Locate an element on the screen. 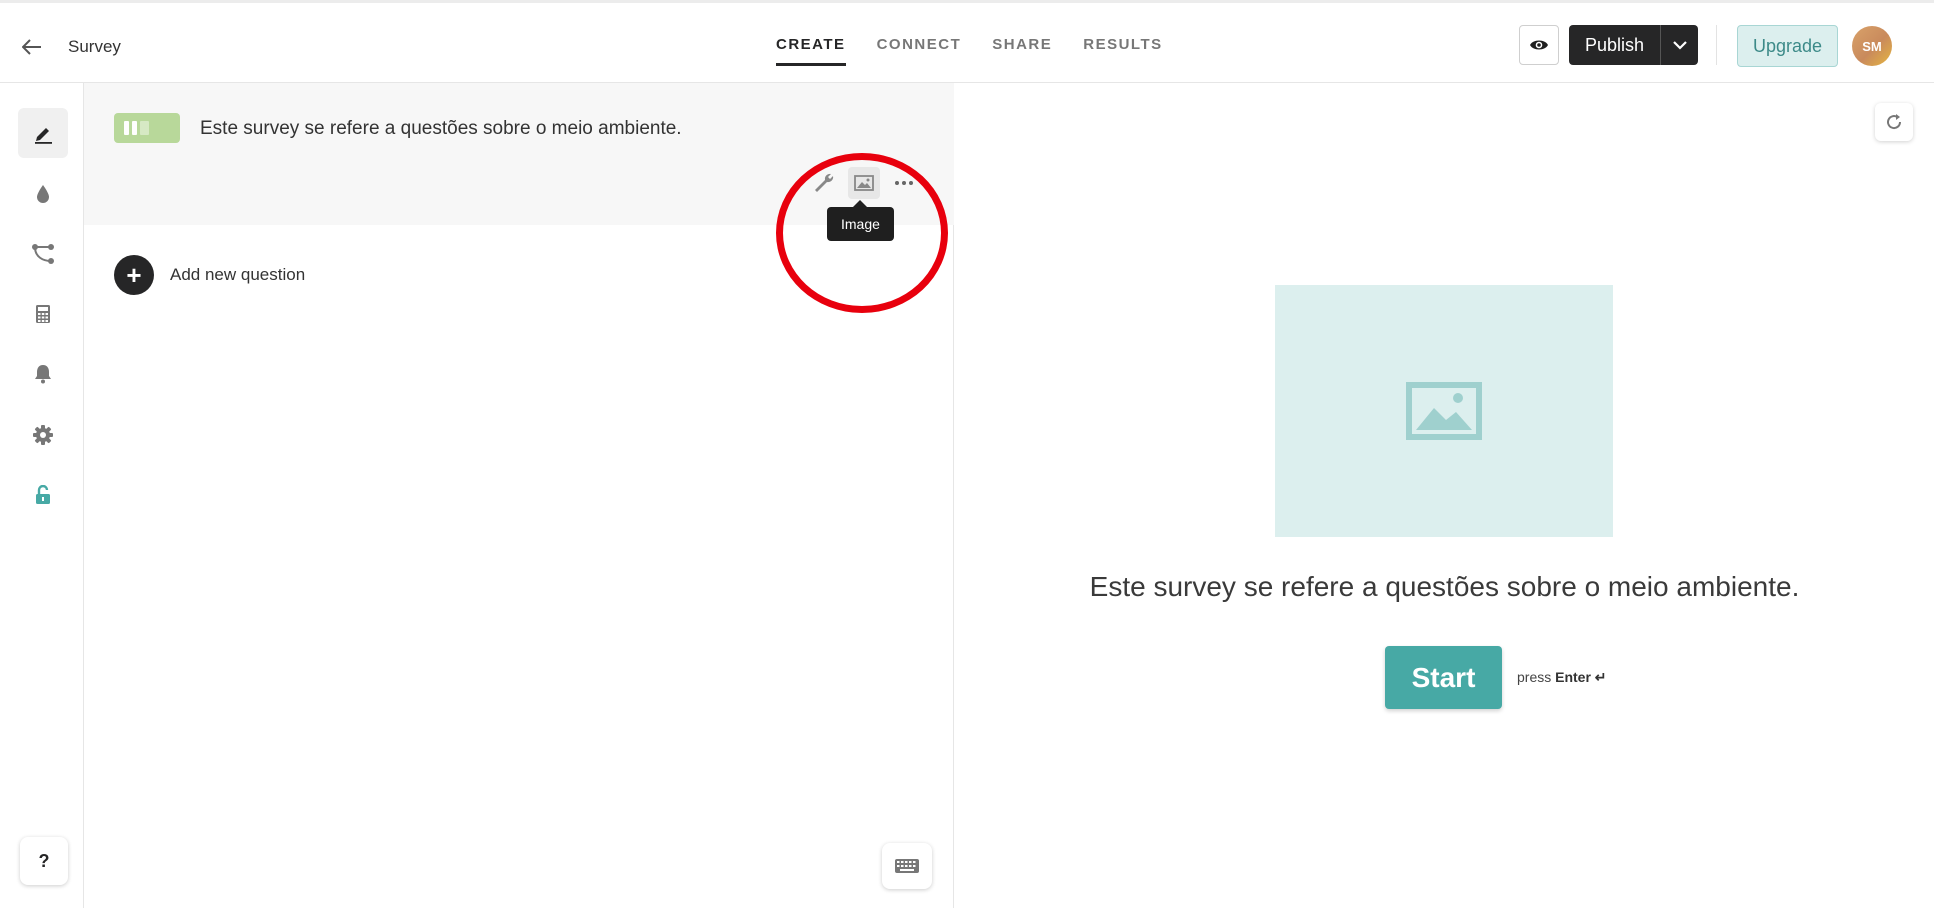  upgrade-button: Upgrade is located at coordinates (1787, 46).